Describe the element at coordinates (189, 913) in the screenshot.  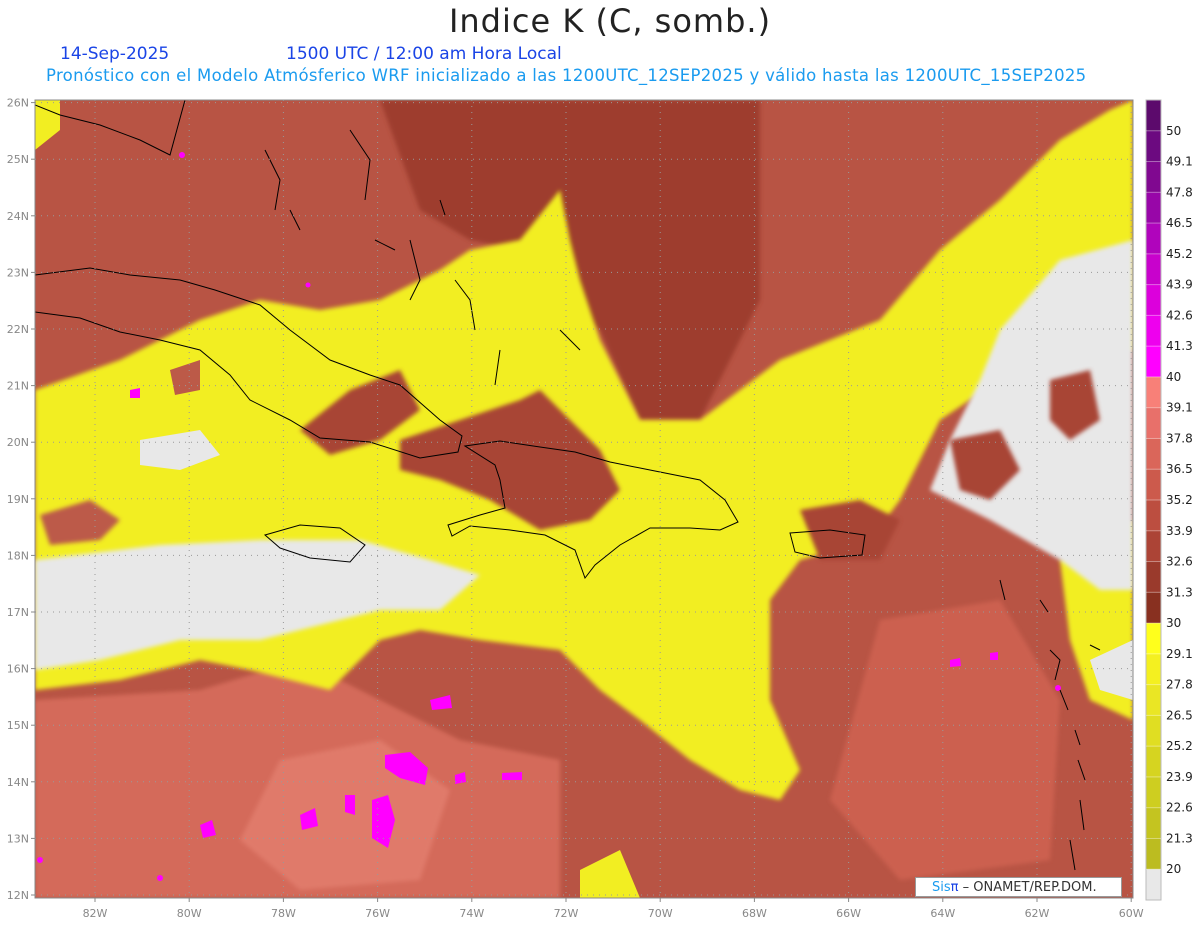
I see `lon-tick-label: 80W` at that location.